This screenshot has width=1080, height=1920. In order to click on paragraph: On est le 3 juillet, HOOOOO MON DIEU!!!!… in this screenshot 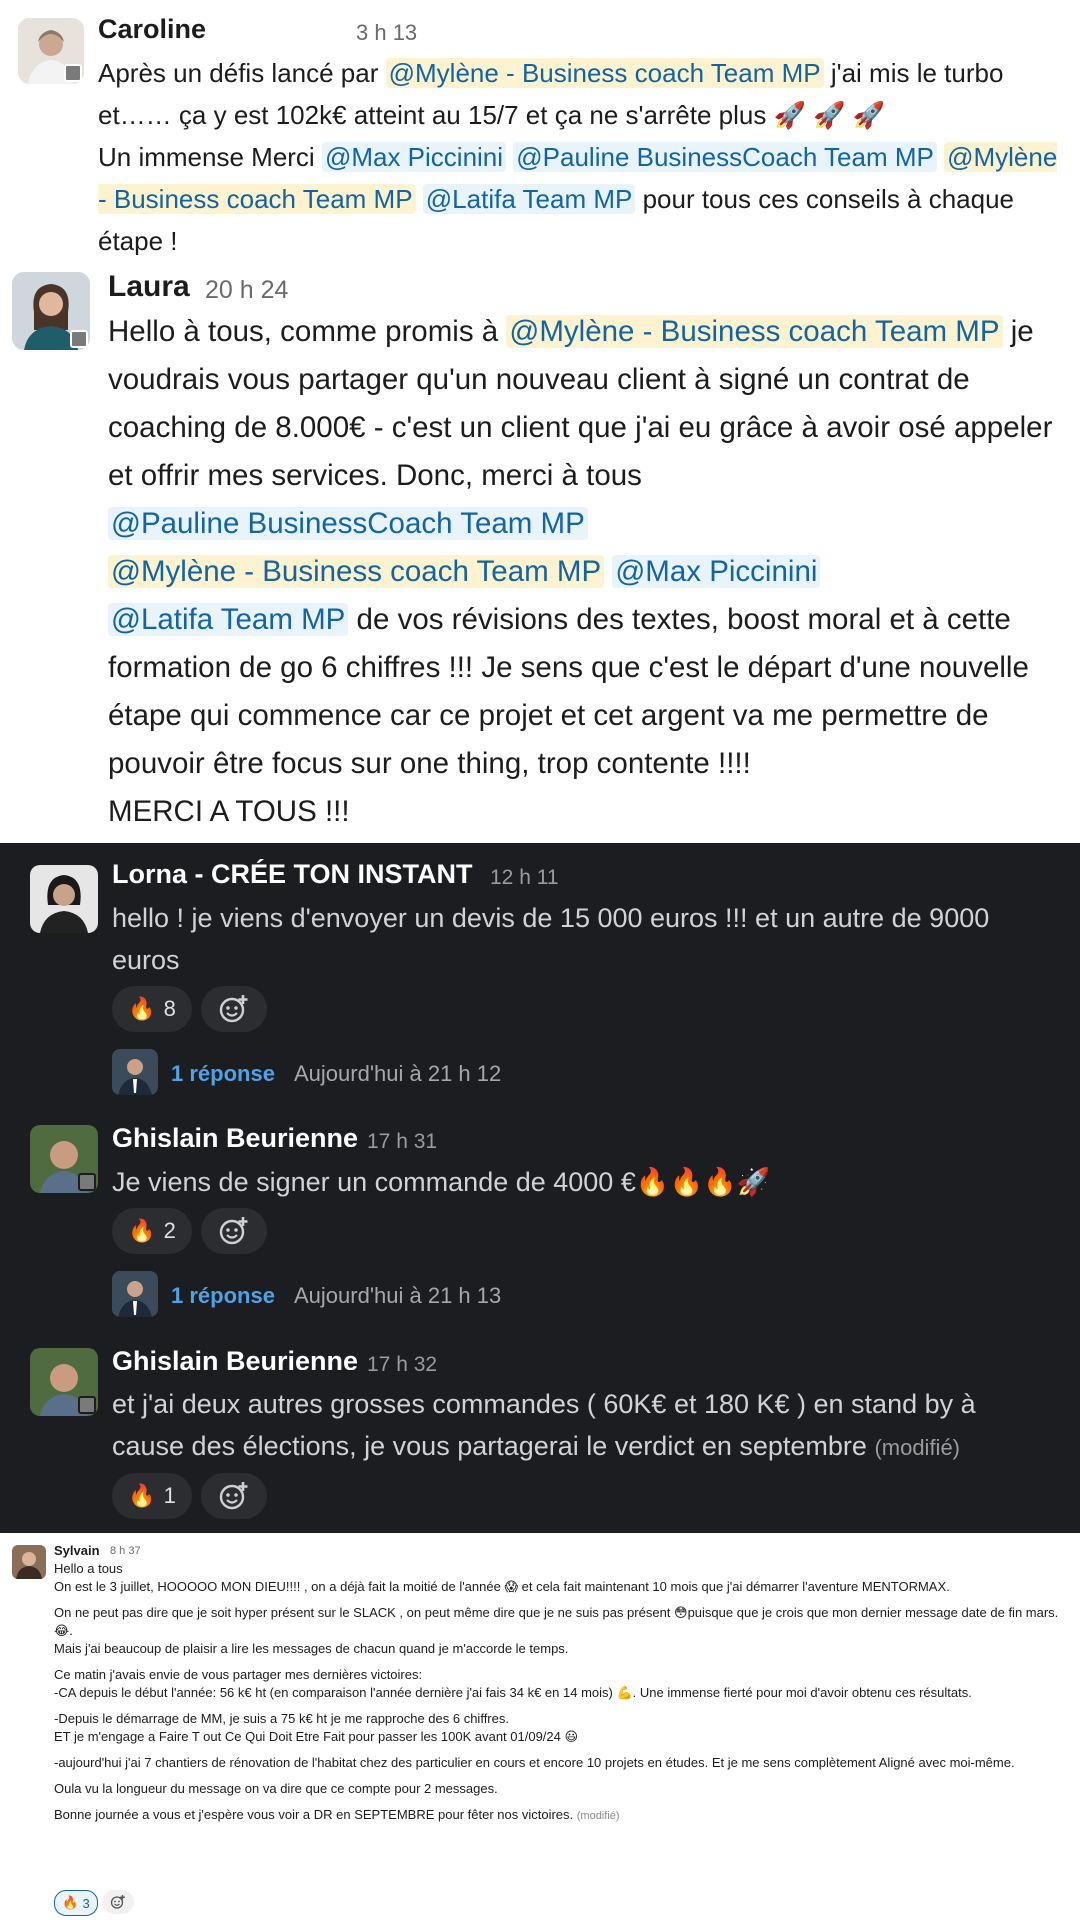, I will do `click(502, 1586)`.